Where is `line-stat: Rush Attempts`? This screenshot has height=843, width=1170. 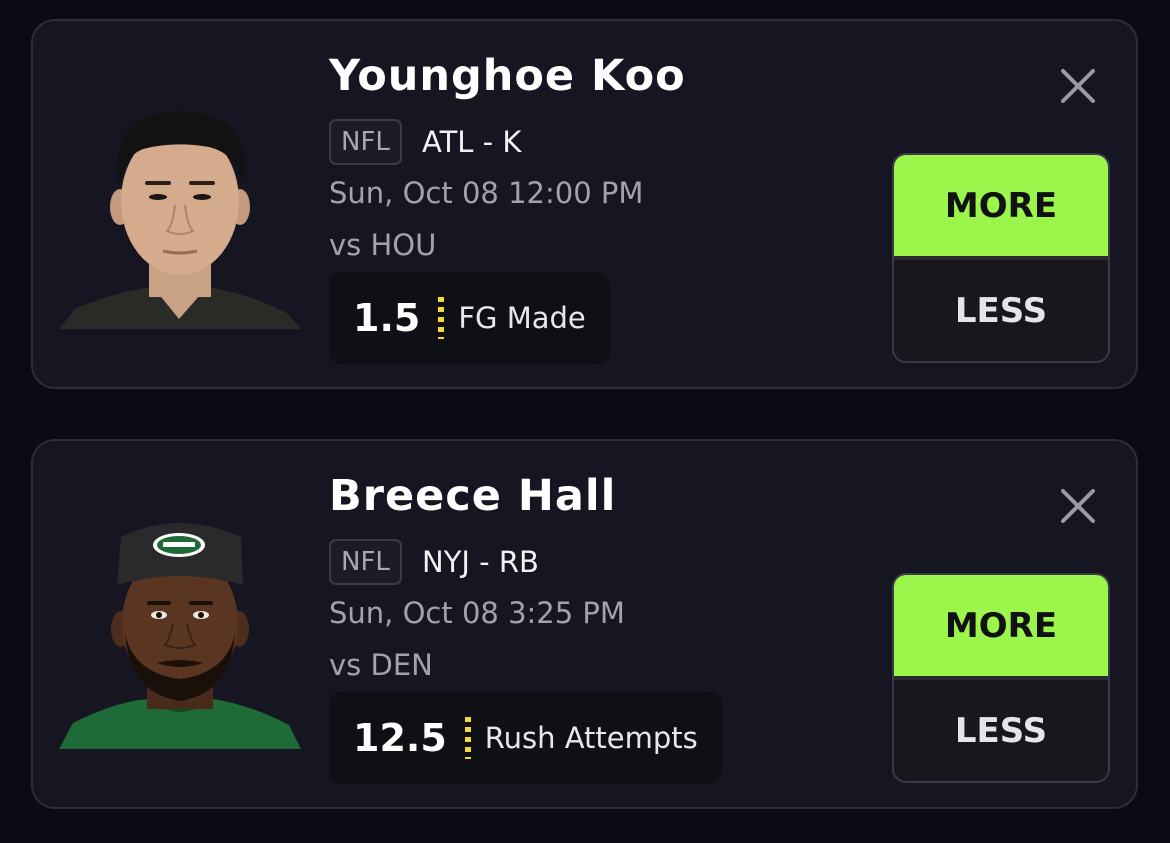 line-stat: Rush Attempts is located at coordinates (591, 738).